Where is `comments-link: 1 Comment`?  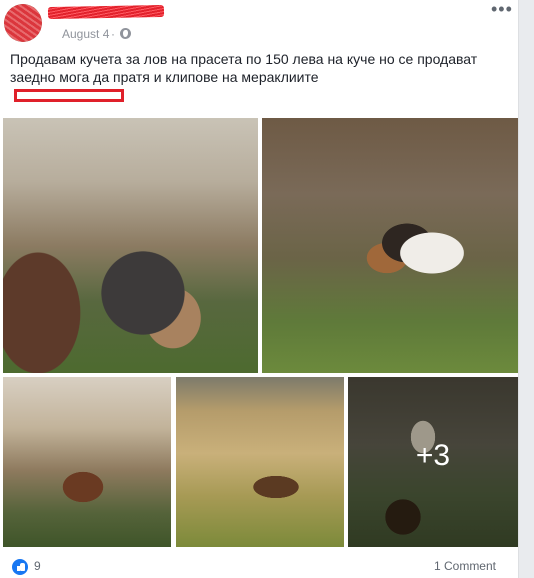 comments-link: 1 Comment is located at coordinates (465, 566).